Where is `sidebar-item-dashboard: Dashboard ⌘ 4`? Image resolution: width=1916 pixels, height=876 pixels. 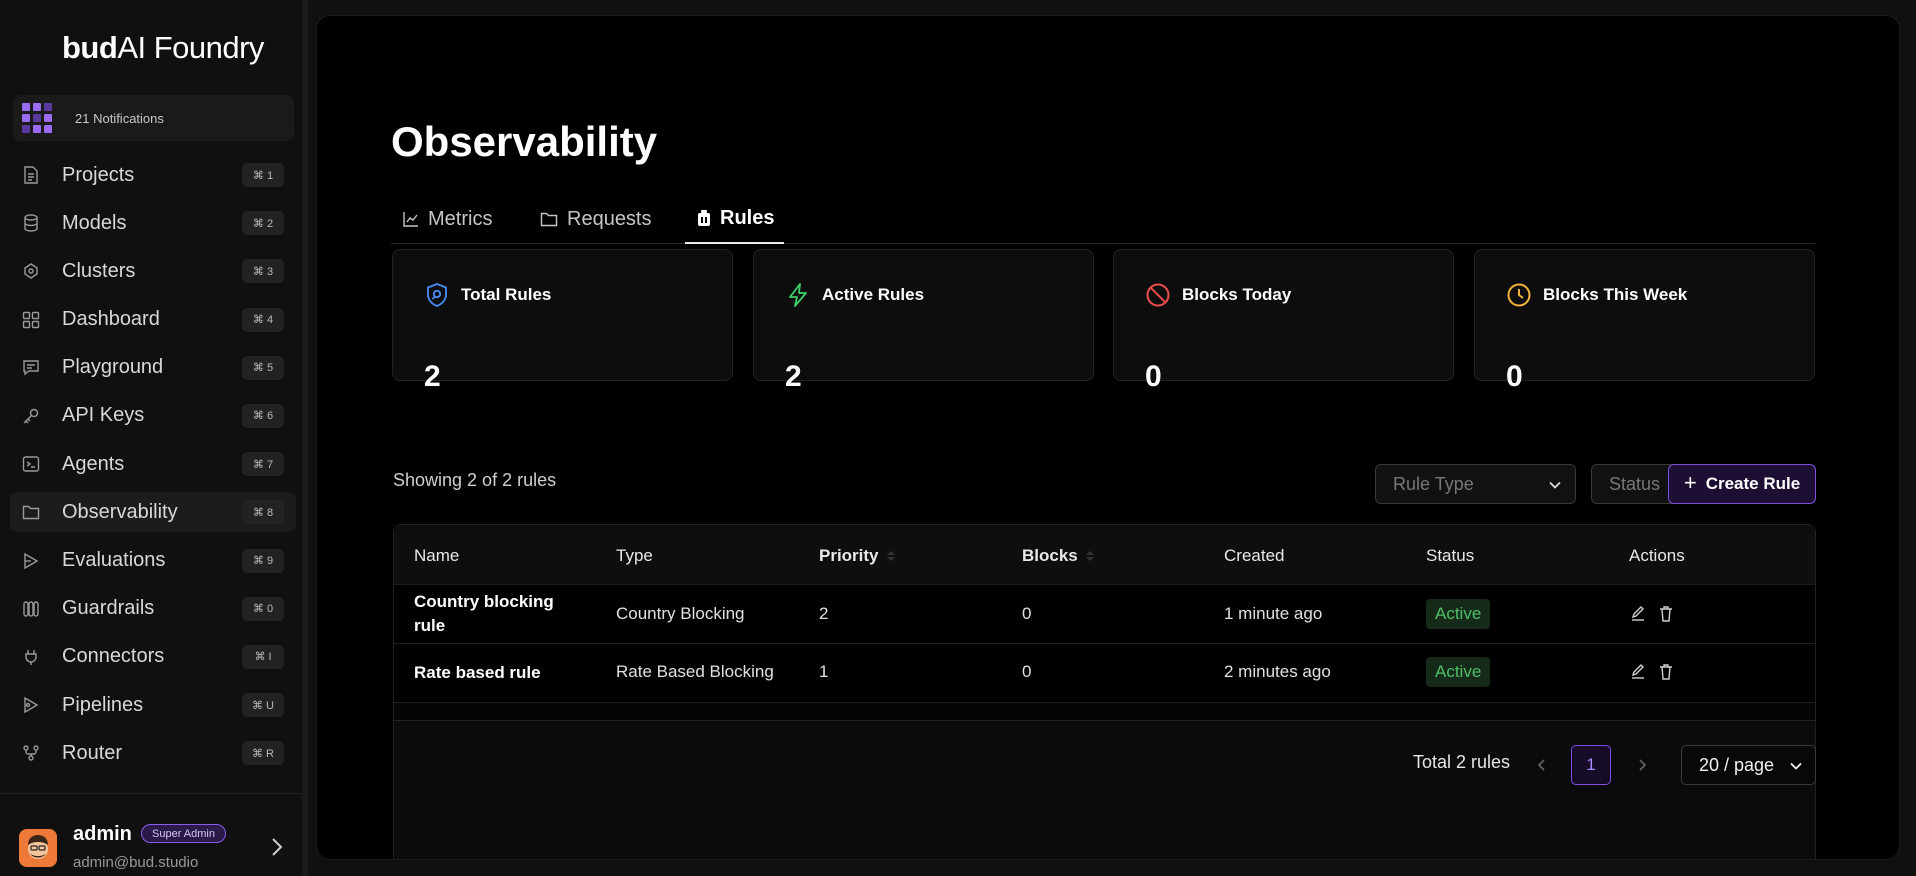
sidebar-item-dashboard: Dashboard ⌘ 4 is located at coordinates (153, 320).